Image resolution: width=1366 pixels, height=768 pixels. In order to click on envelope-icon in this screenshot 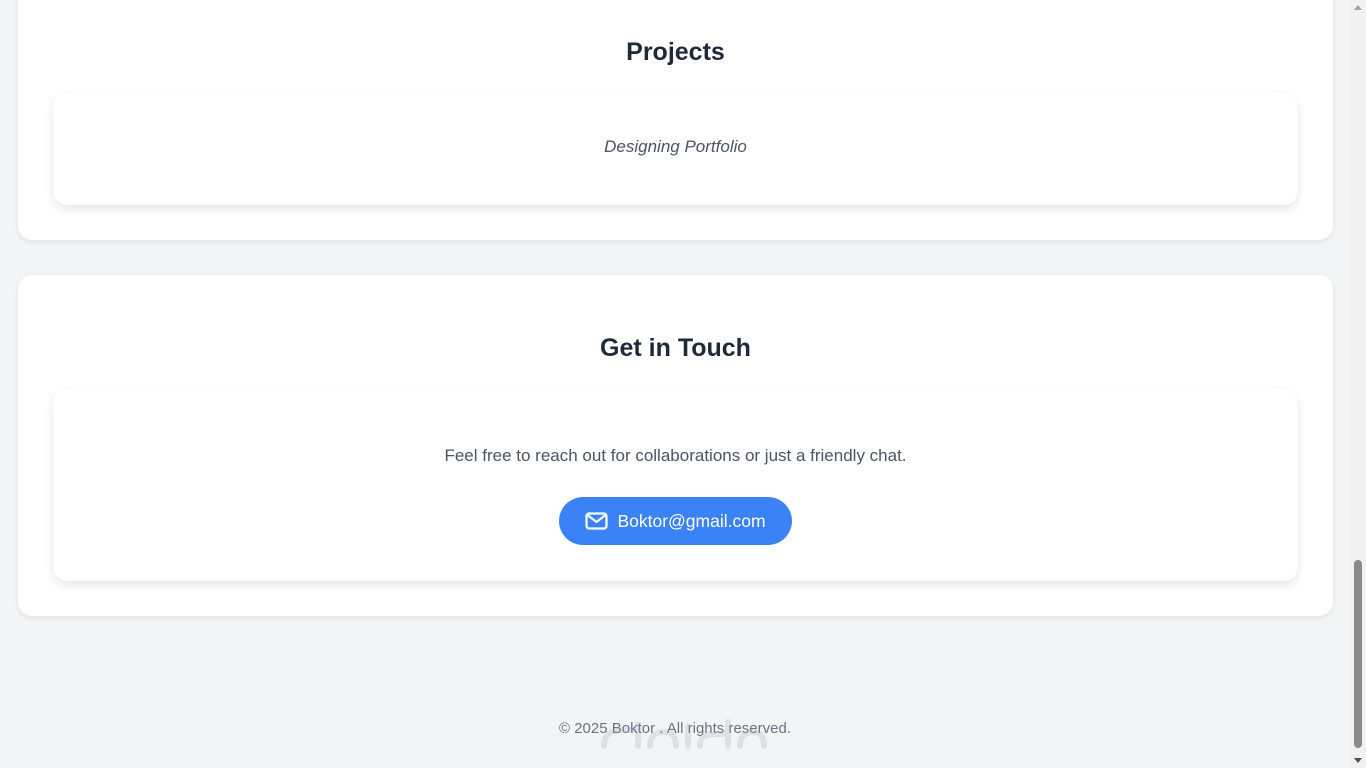, I will do `click(597, 521)`.